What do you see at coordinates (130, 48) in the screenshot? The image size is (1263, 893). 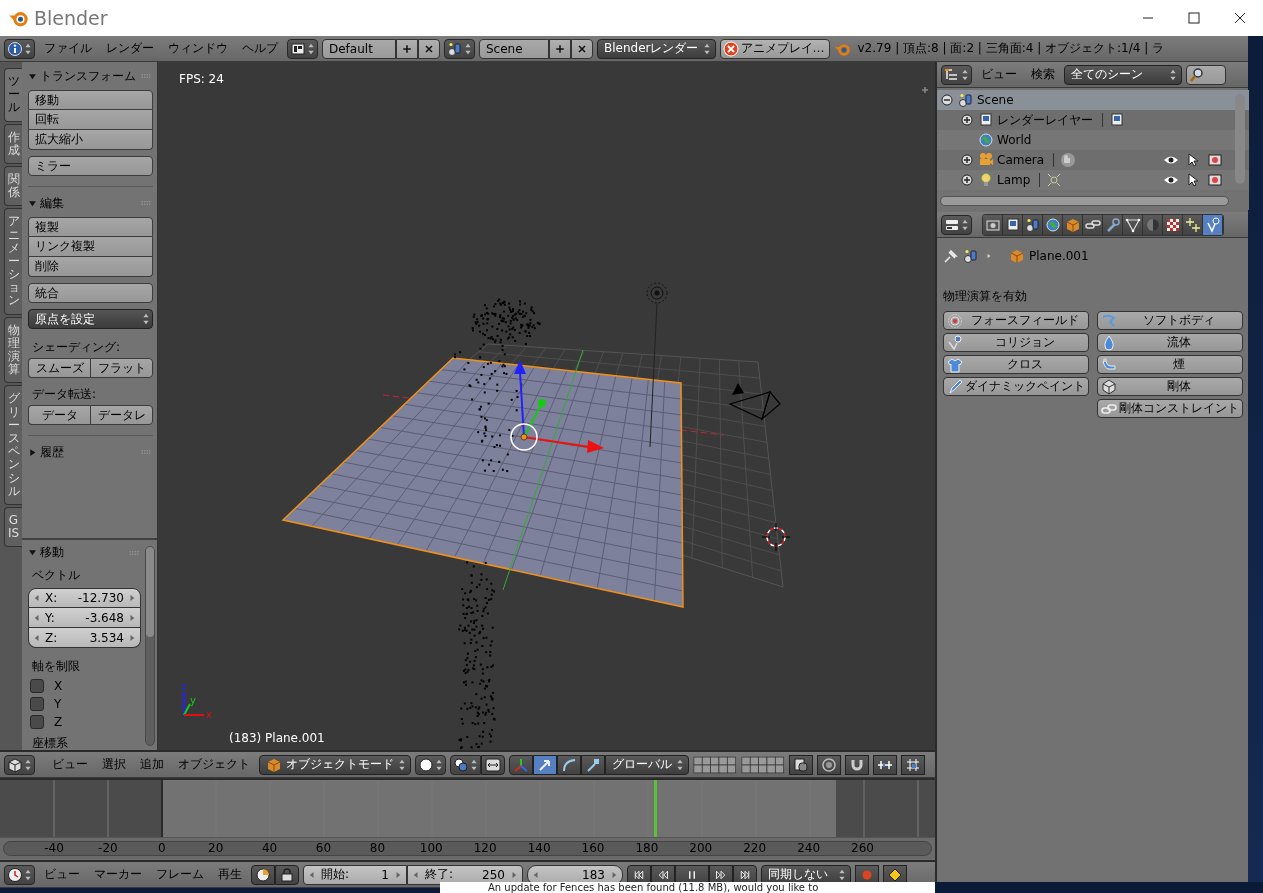 I see `menu-item: レンダー` at bounding box center [130, 48].